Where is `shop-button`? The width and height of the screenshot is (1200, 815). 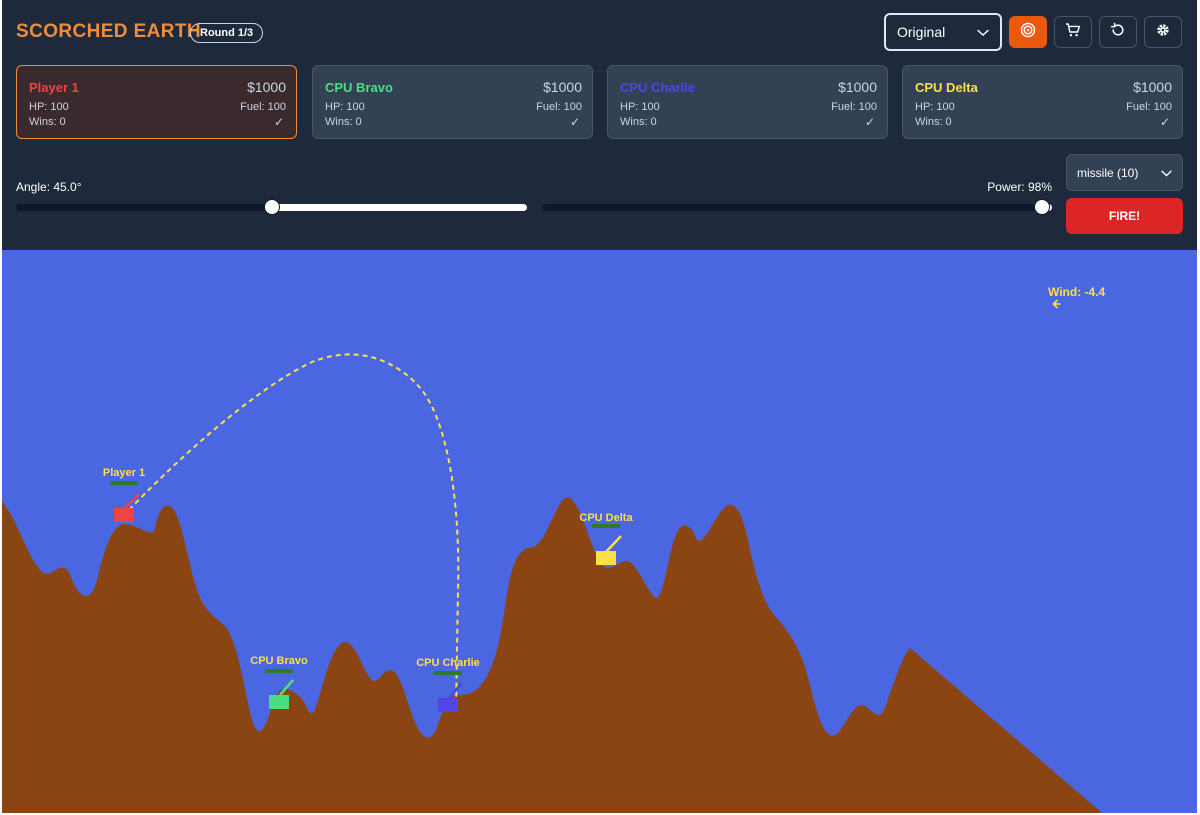 shop-button is located at coordinates (1073, 32).